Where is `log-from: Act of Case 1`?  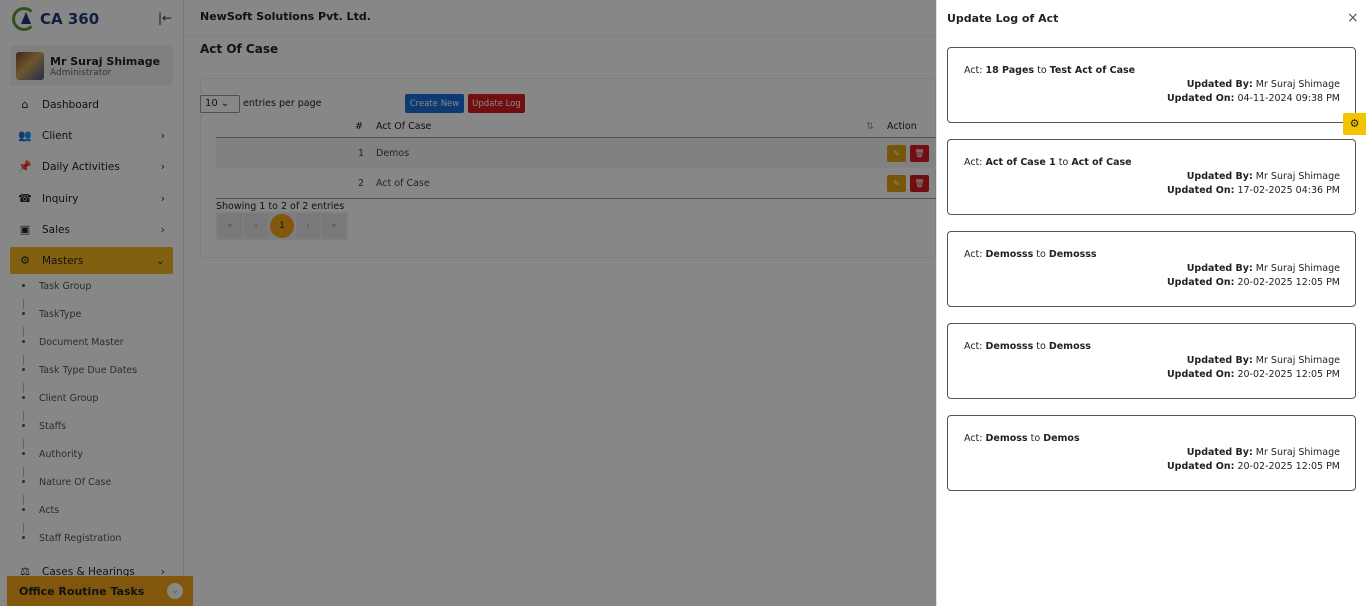
log-from: Act of Case 1 is located at coordinates (1020, 162).